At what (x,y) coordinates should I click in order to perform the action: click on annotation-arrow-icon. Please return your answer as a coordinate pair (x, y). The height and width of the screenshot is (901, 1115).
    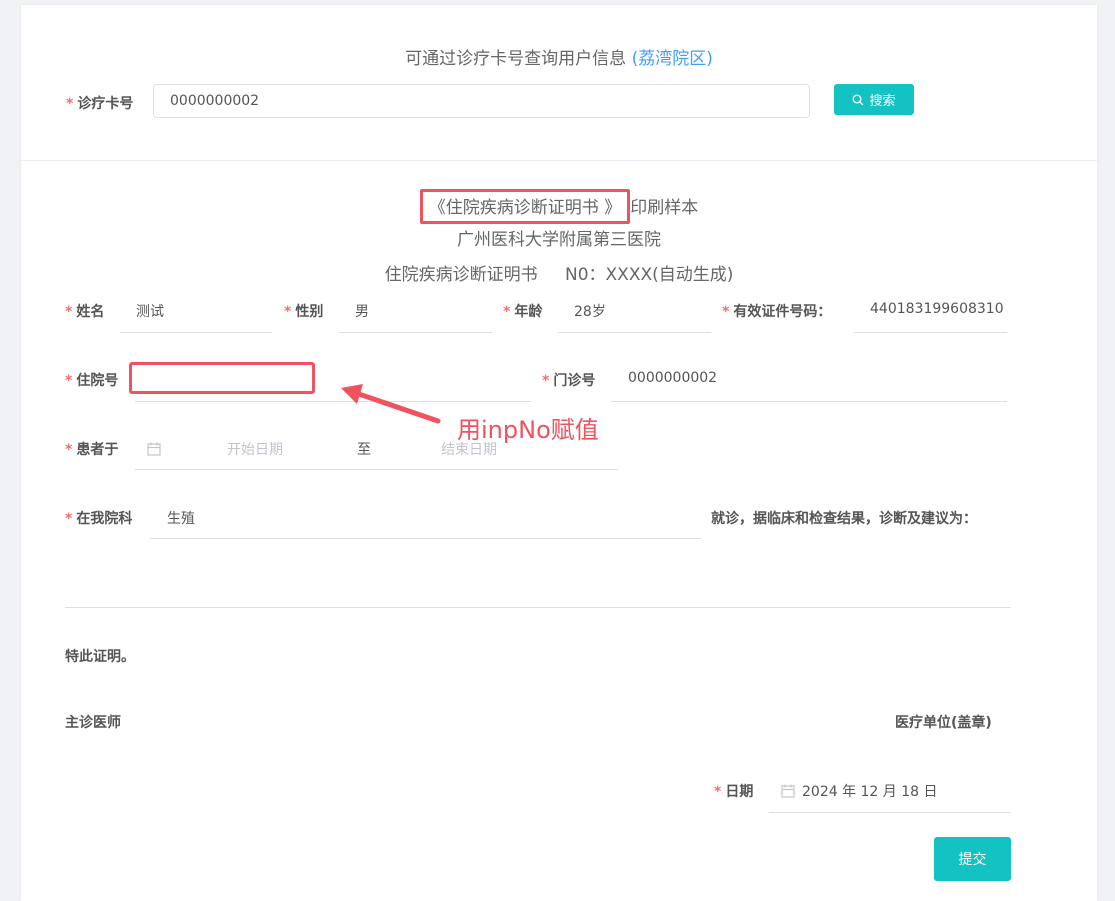
    Looking at the image, I should click on (391, 404).